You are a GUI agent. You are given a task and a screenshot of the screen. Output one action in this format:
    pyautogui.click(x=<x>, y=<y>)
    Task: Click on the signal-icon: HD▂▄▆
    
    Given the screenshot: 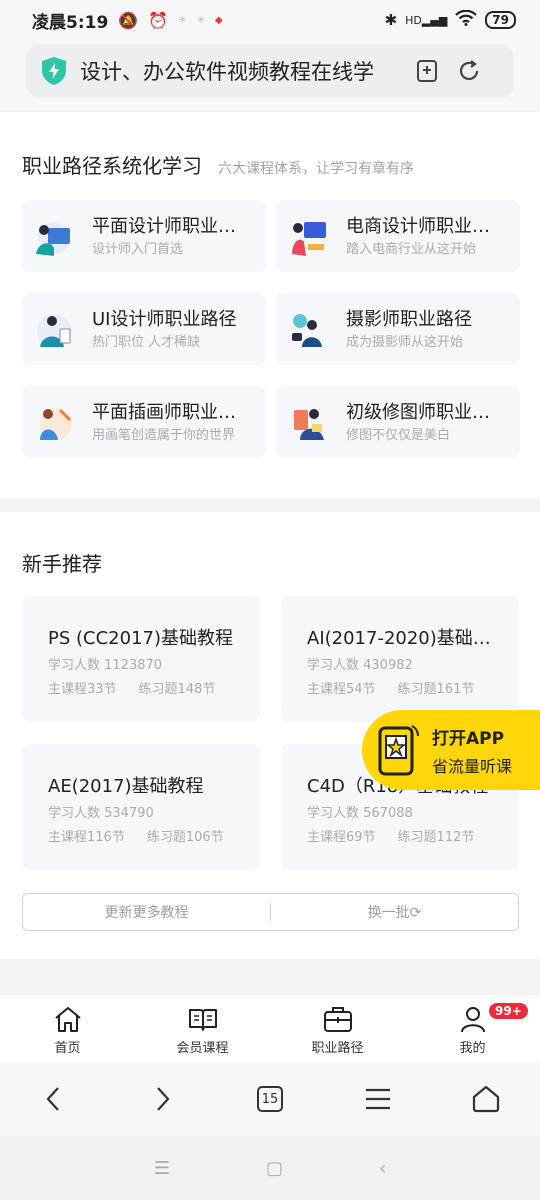 What is the action you would take?
    pyautogui.click(x=426, y=20)
    